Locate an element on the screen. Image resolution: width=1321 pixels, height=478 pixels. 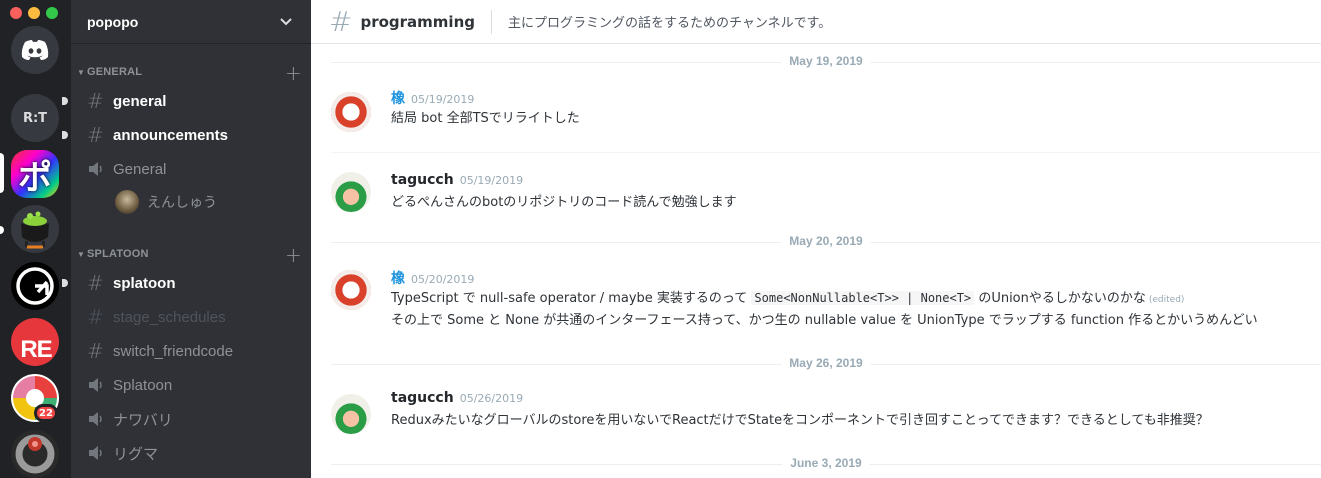
server-popopo: ポ is located at coordinates (35, 174).